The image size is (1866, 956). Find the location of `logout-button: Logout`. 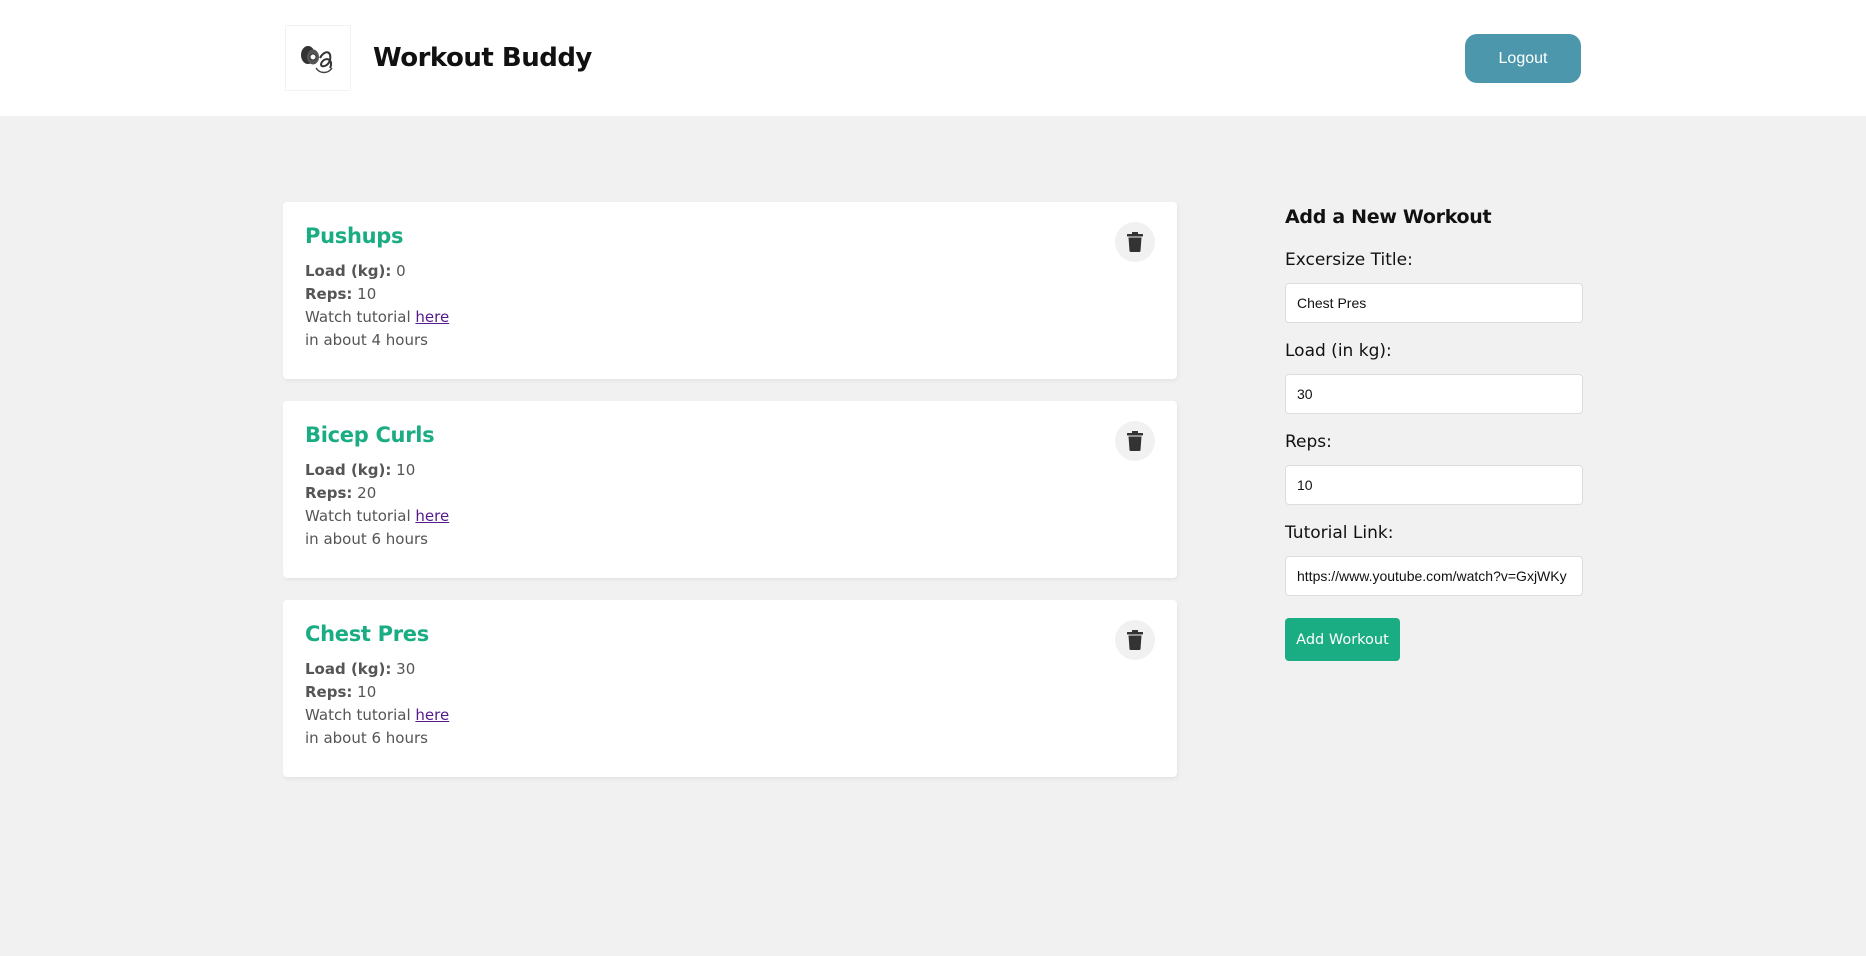

logout-button: Logout is located at coordinates (1523, 58).